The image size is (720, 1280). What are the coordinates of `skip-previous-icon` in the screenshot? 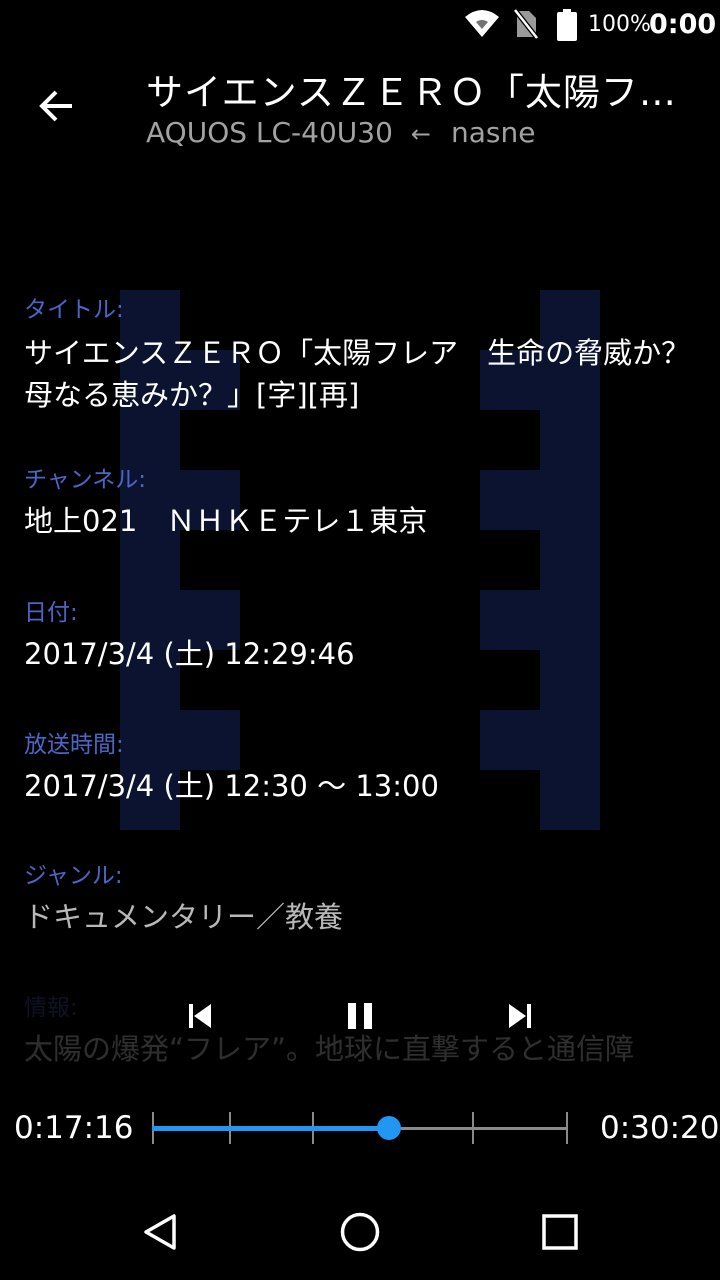 It's located at (200, 1016).